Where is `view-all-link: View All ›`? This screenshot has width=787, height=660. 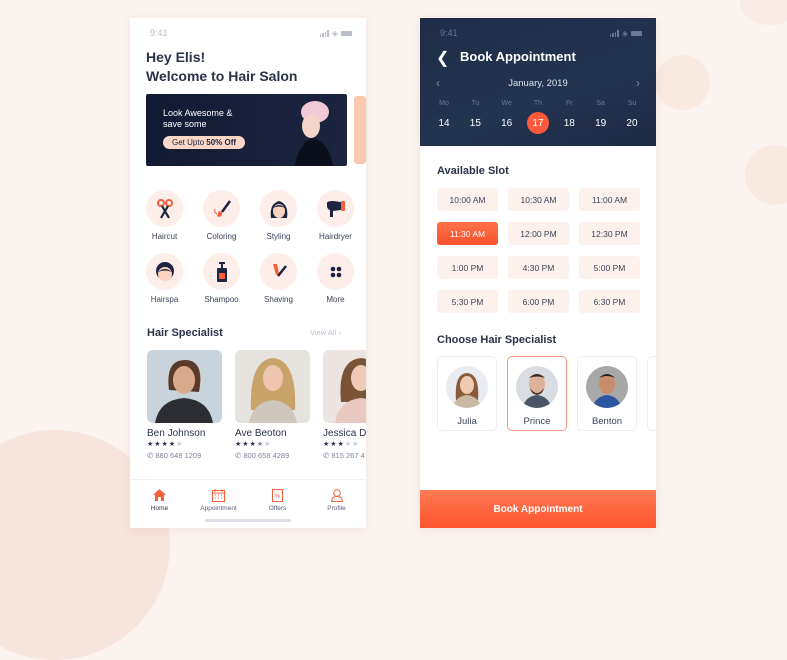
view-all-link: View All › is located at coordinates (325, 332).